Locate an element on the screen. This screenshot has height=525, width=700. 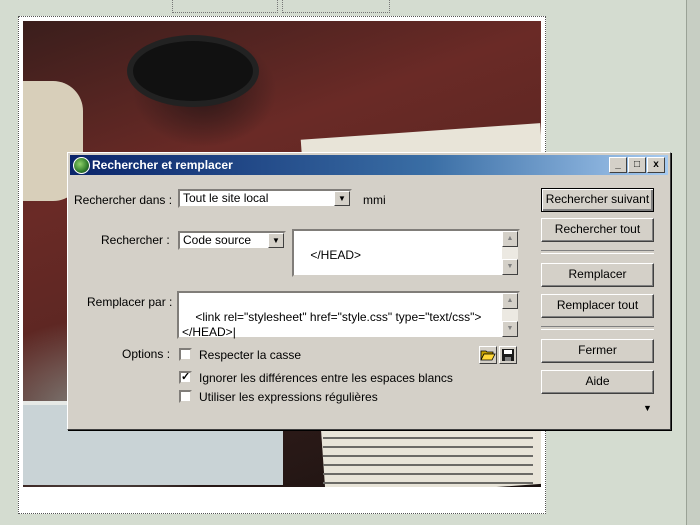
top-tab-right is located at coordinates (336, 6).